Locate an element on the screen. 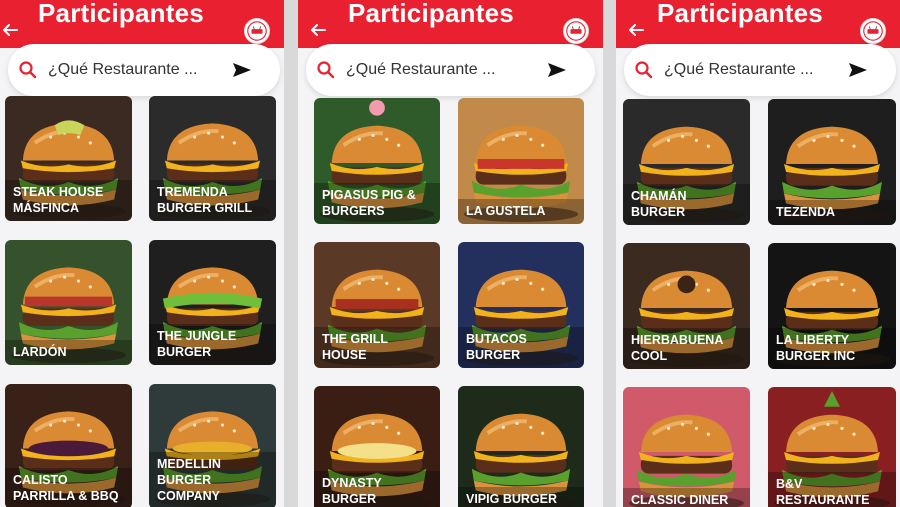 Image resolution: width=900 pixels, height=507 pixels. restaurant-name: TEZENDA is located at coordinates (832, 212).